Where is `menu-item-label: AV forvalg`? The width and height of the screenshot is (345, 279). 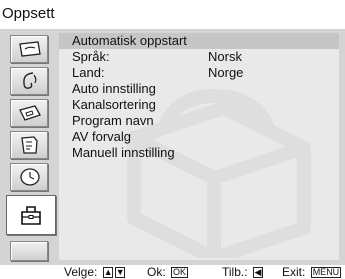 menu-item-label: AV forvalg is located at coordinates (102, 136).